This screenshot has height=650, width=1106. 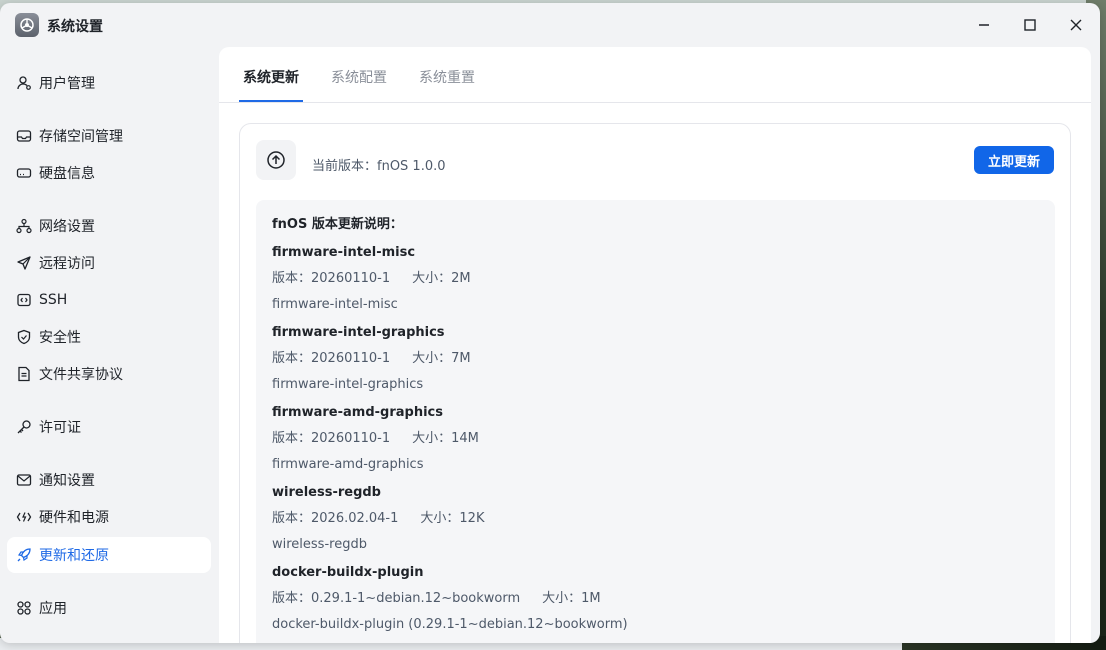 What do you see at coordinates (319, 544) in the screenshot?
I see `package-description: wireless-regdb` at bounding box center [319, 544].